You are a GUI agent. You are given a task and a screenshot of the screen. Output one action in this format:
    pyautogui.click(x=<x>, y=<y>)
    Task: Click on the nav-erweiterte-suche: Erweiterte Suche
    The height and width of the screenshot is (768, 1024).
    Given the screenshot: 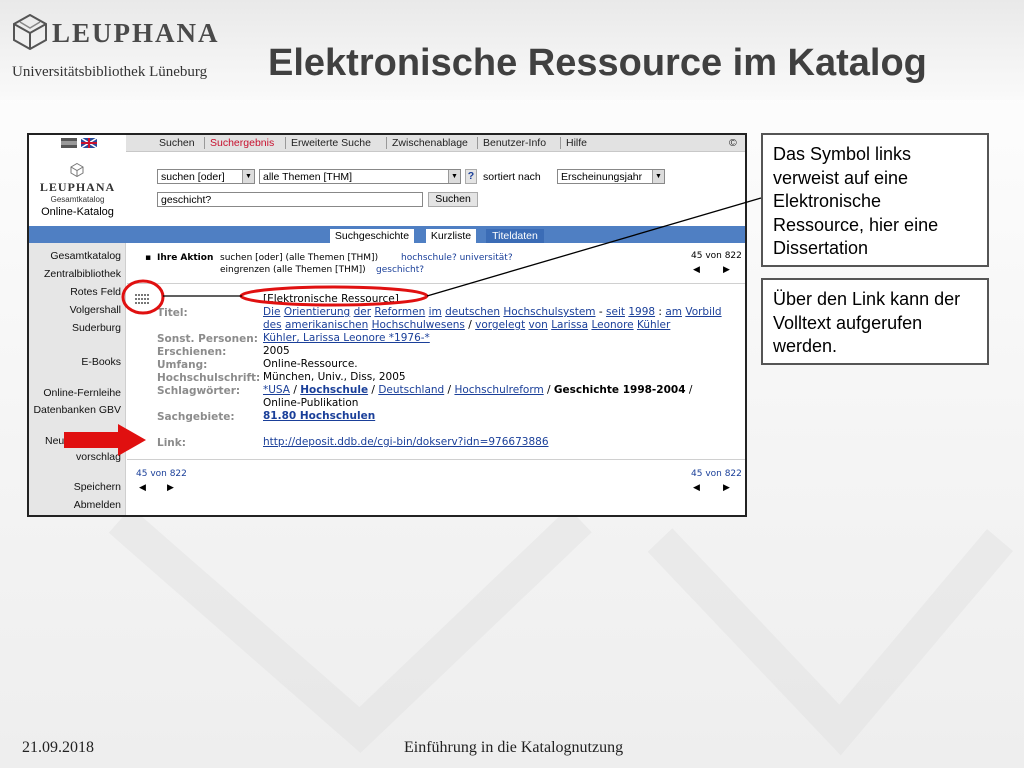 What is the action you would take?
    pyautogui.click(x=331, y=143)
    